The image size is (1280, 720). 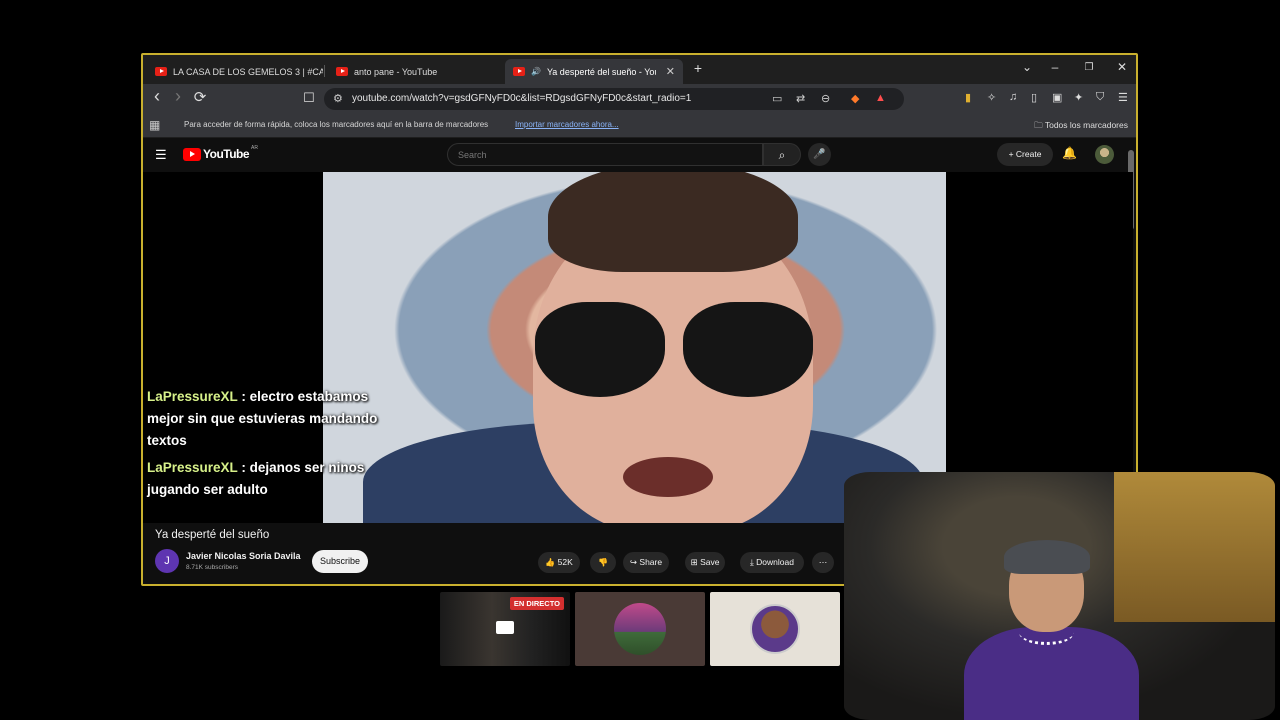 What do you see at coordinates (309, 98) in the screenshot?
I see `bookmark-icon: ☐` at bounding box center [309, 98].